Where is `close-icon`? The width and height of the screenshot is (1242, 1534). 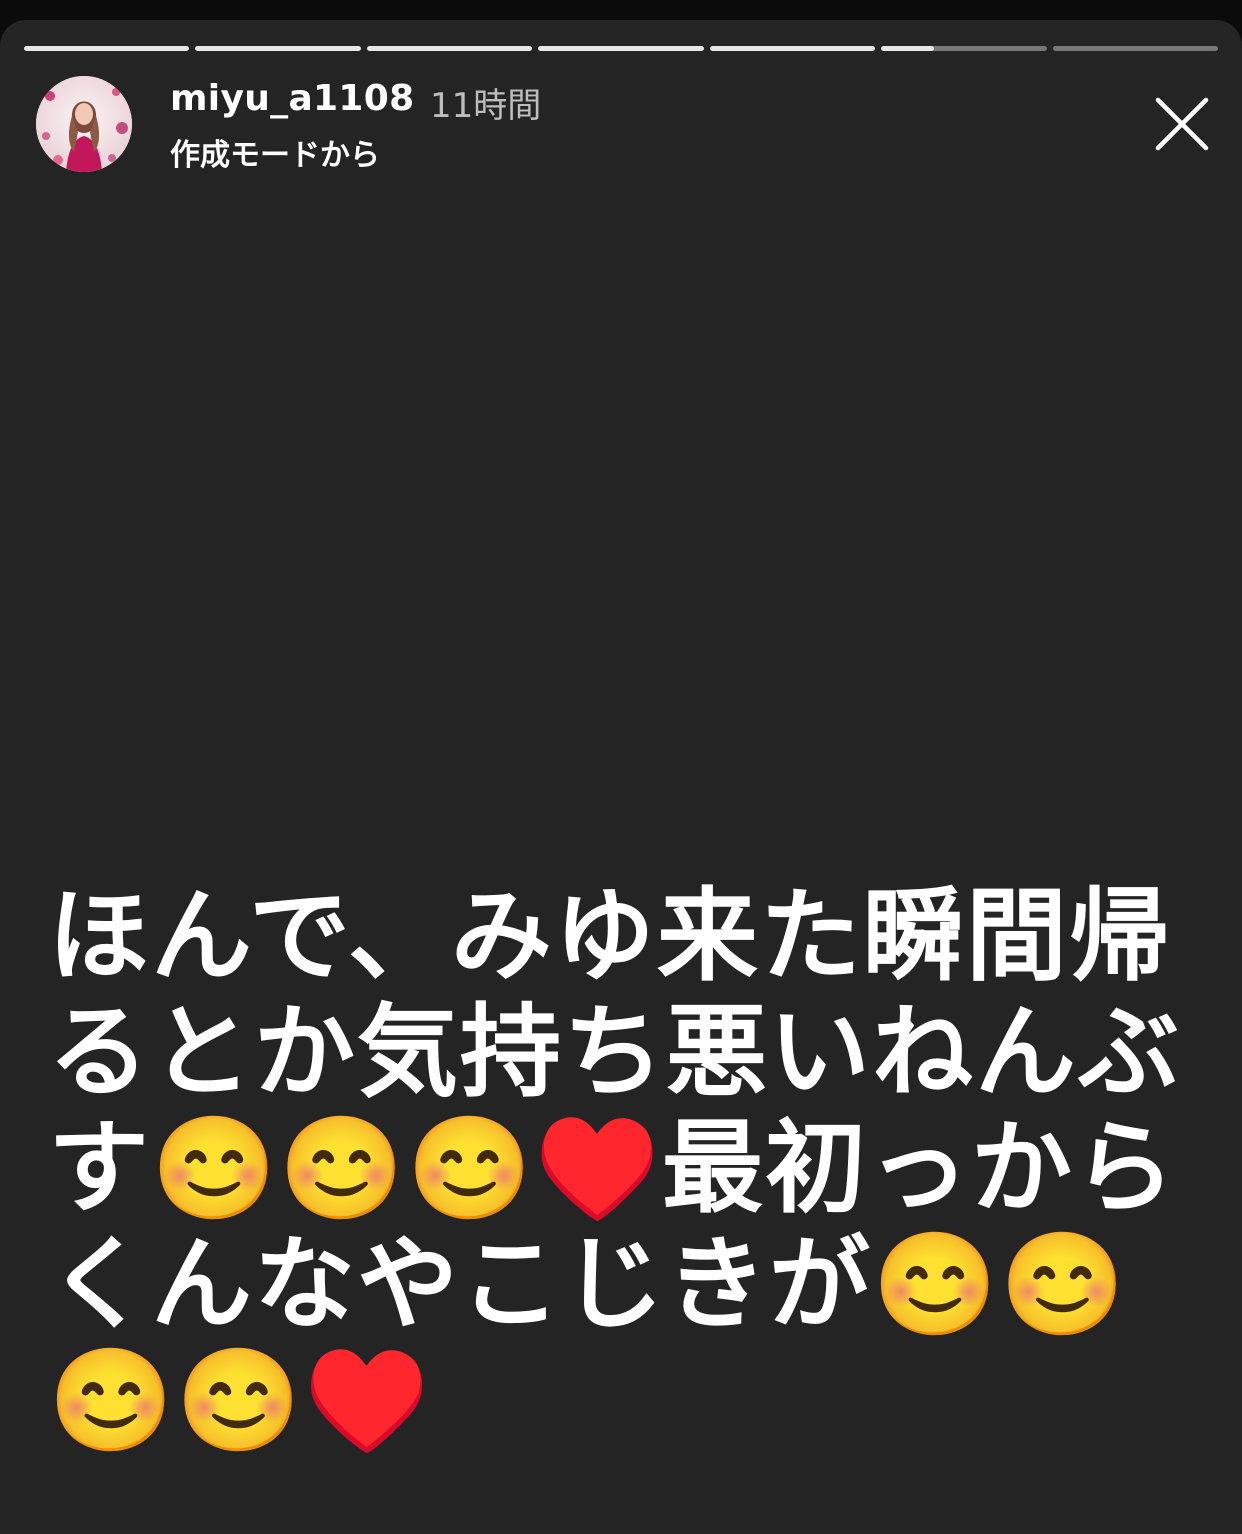 close-icon is located at coordinates (1182, 124).